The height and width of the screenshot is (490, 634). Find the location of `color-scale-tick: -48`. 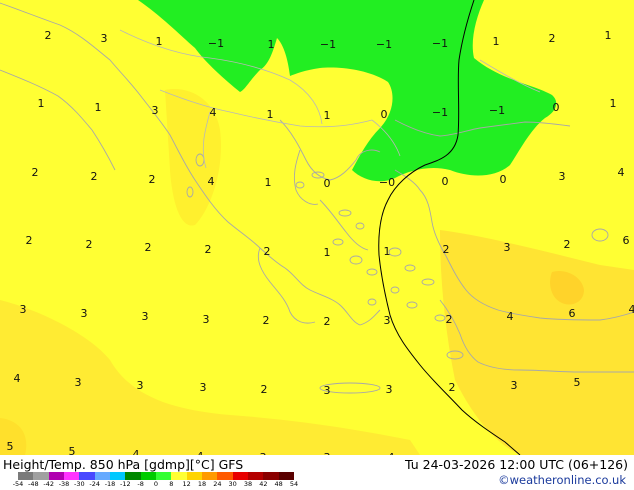

color-scale-tick: -48 is located at coordinates (33, 484).